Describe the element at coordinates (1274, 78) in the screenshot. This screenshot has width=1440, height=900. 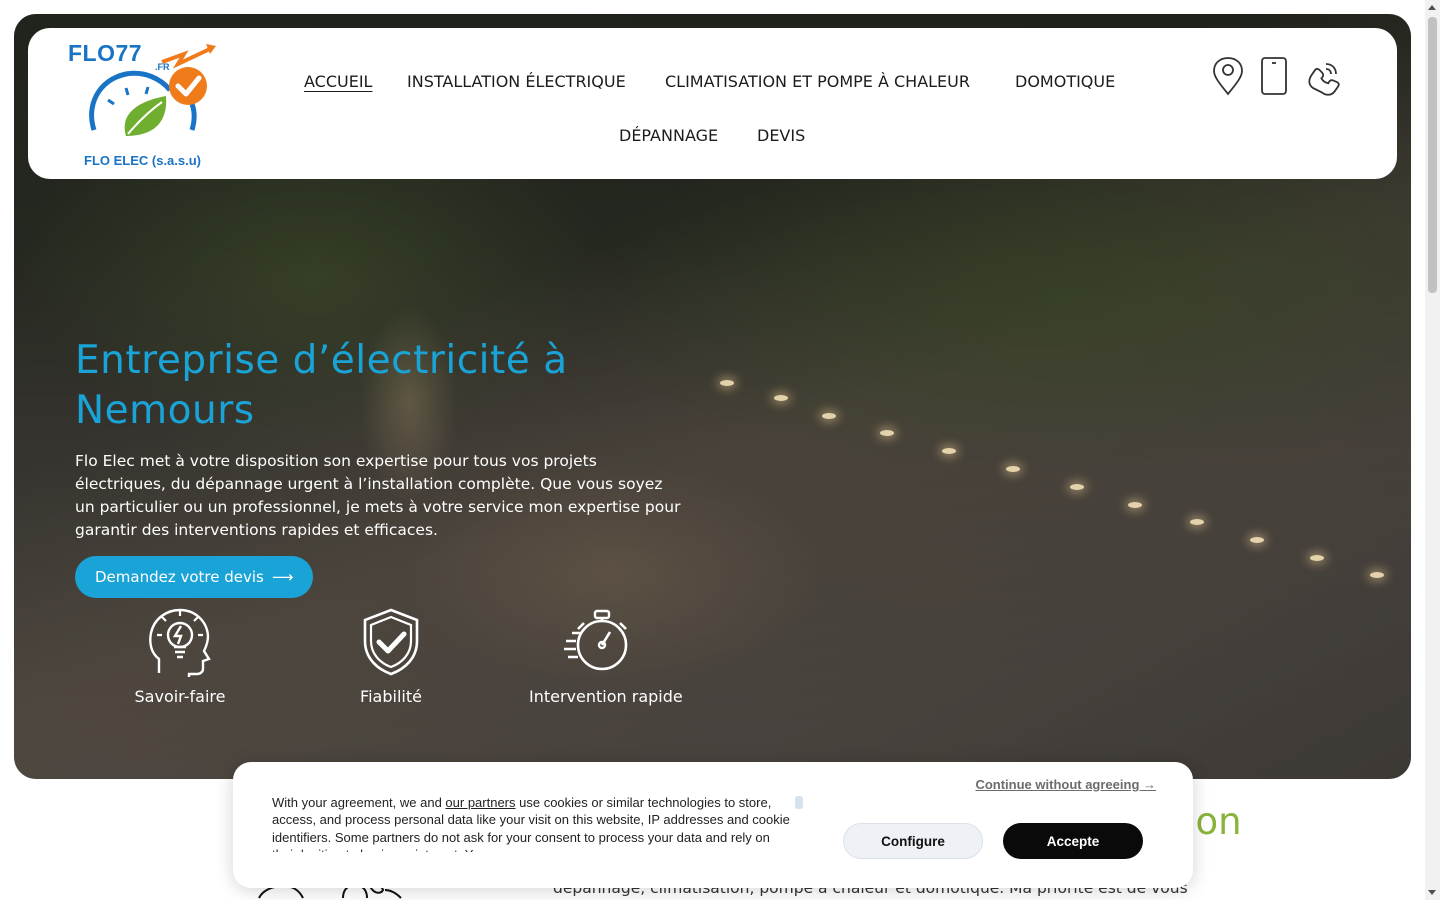
I see `mobile-phone-icon` at that location.